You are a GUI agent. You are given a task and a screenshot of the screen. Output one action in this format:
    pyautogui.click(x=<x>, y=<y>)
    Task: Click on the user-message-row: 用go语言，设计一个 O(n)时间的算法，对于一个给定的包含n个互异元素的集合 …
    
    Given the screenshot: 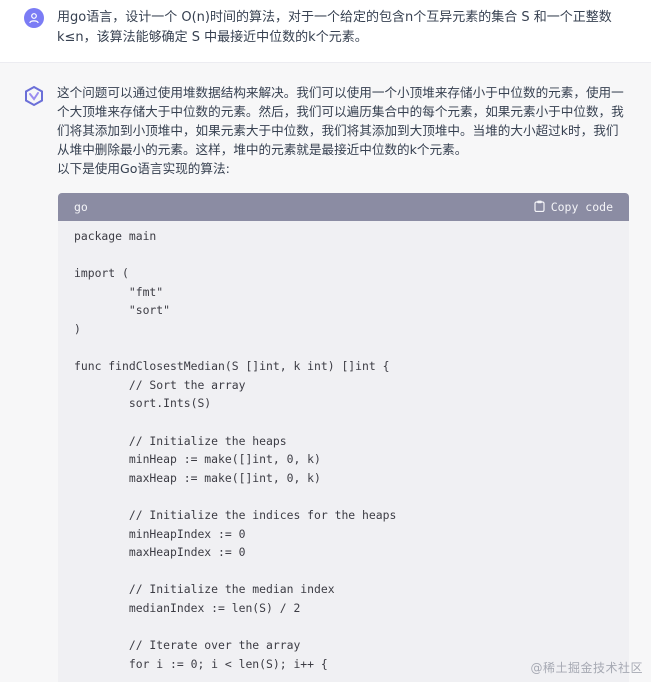 What is the action you would take?
    pyautogui.click(x=325, y=31)
    